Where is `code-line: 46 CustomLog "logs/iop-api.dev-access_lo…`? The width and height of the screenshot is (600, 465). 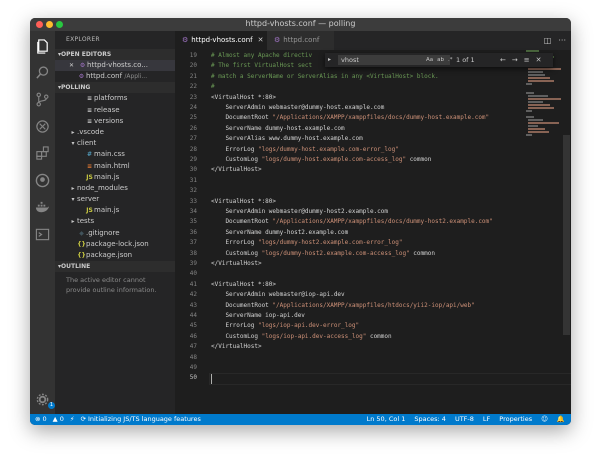 code-line: 46 CustomLog "logs/iop-api.dev-access_lo… is located at coordinates (373, 337).